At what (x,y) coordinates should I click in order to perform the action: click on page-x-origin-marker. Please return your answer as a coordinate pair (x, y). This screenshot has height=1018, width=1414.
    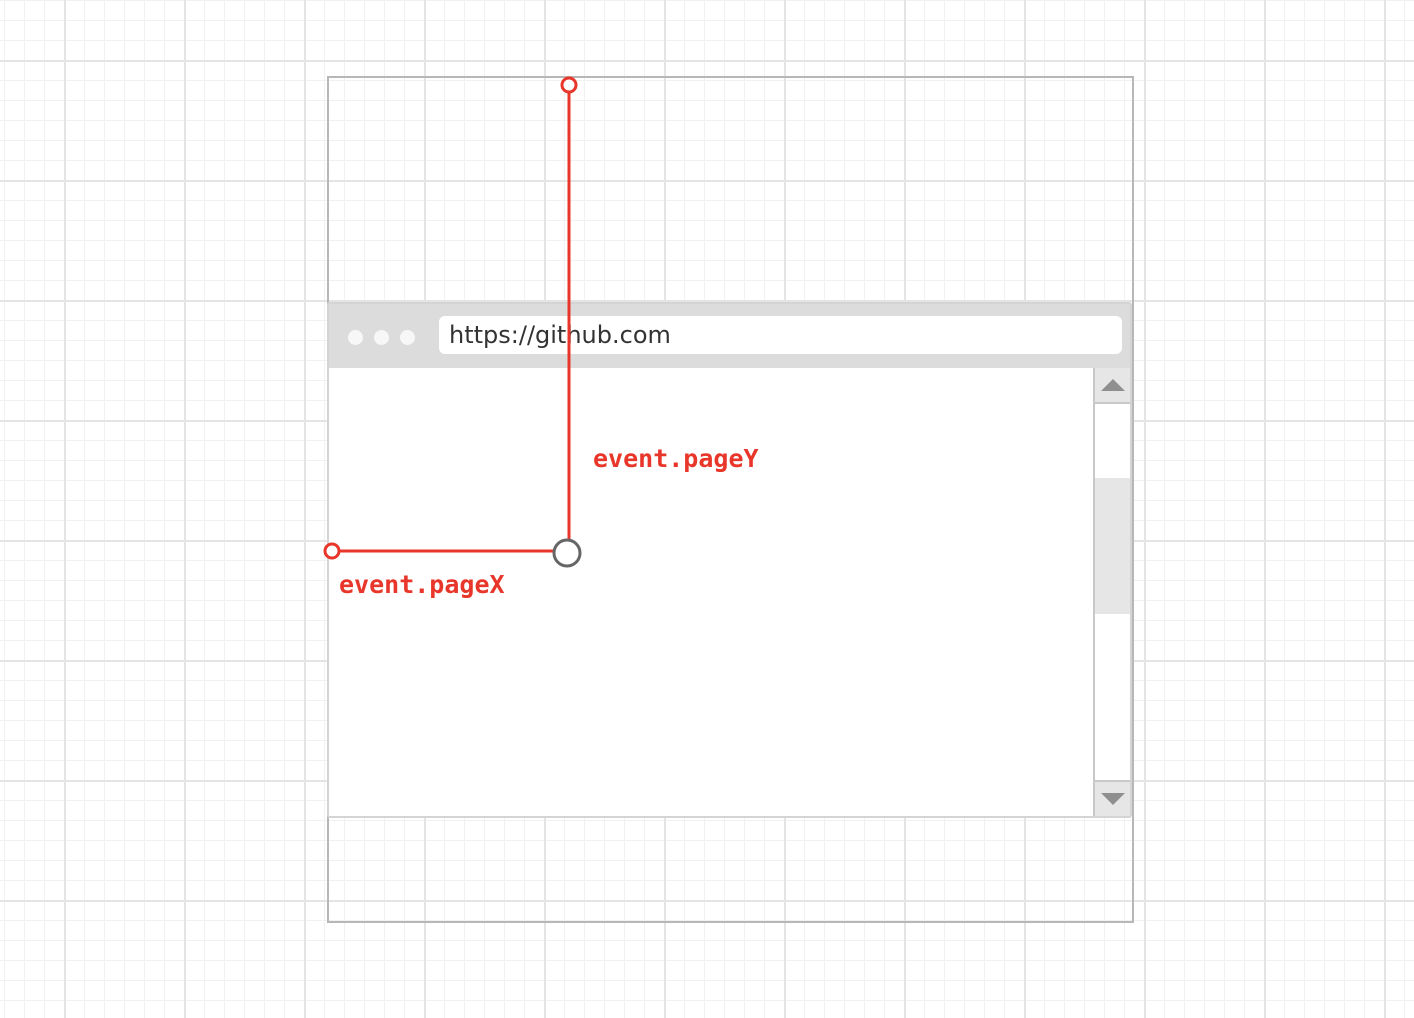
    Looking at the image, I should click on (332, 551).